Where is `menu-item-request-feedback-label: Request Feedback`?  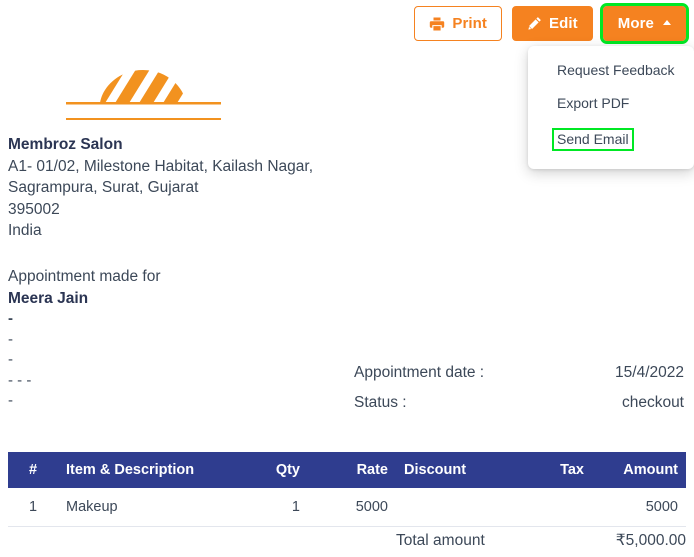
menu-item-request-feedback-label: Request Feedback is located at coordinates (616, 70).